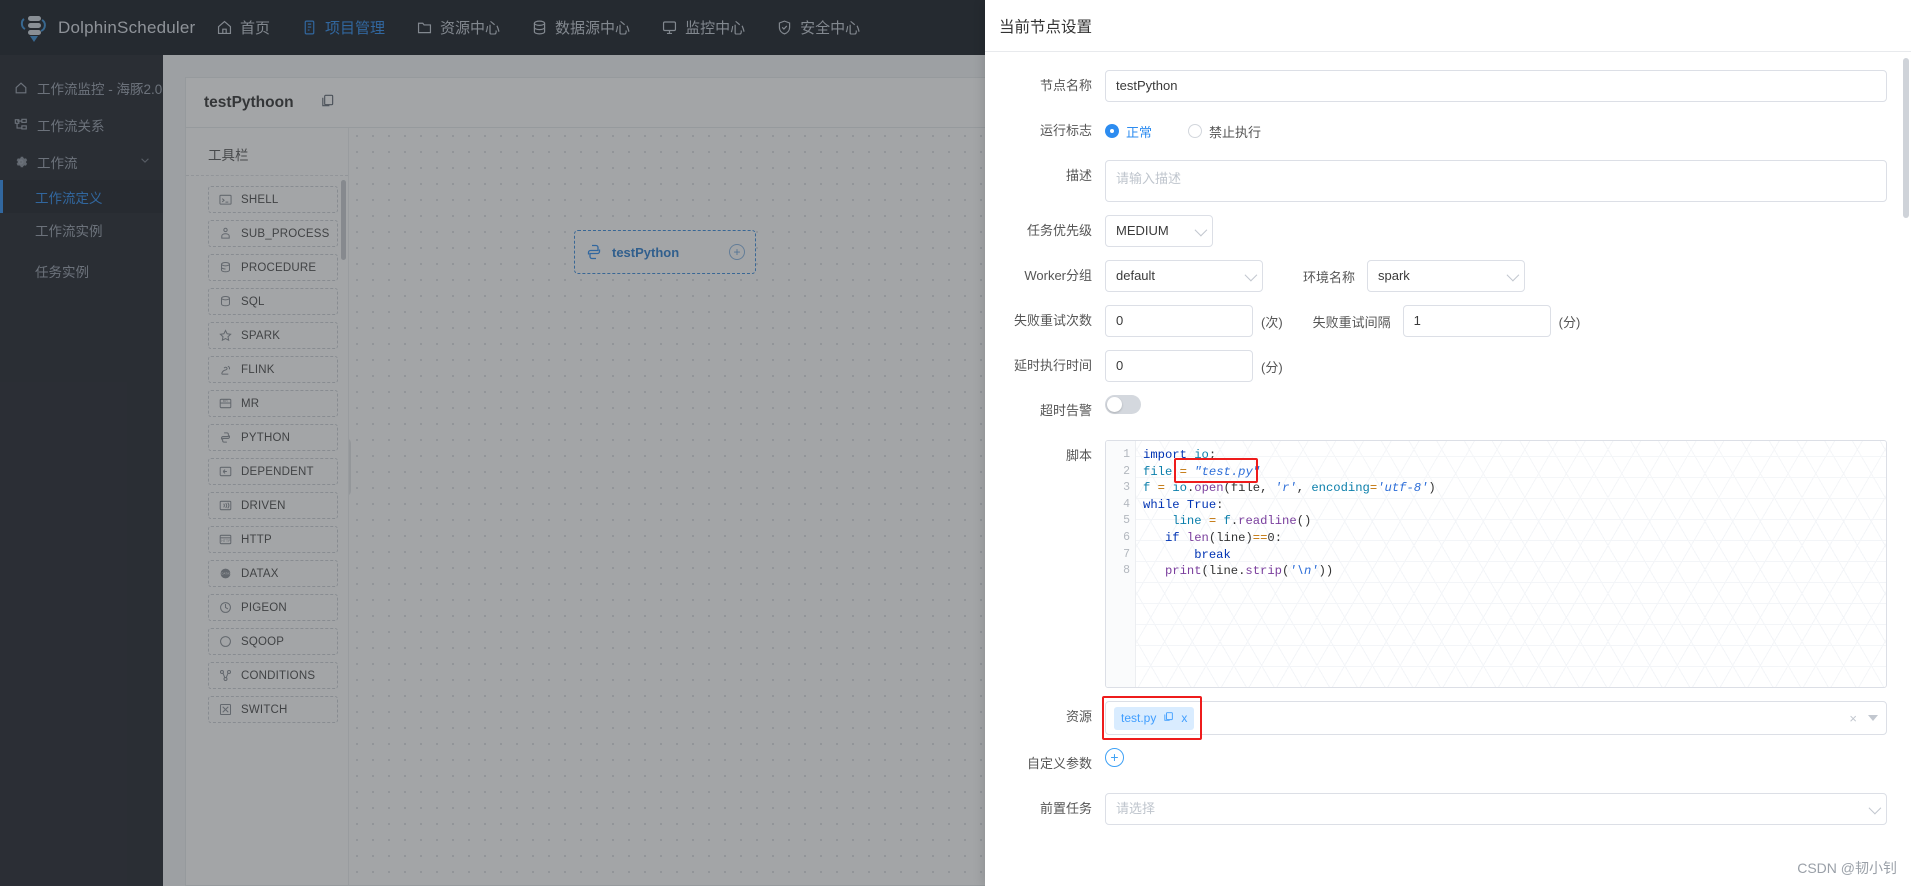 The width and height of the screenshot is (1911, 886). What do you see at coordinates (1476, 321) in the screenshot?
I see `fail-retry-interval-input: 1` at bounding box center [1476, 321].